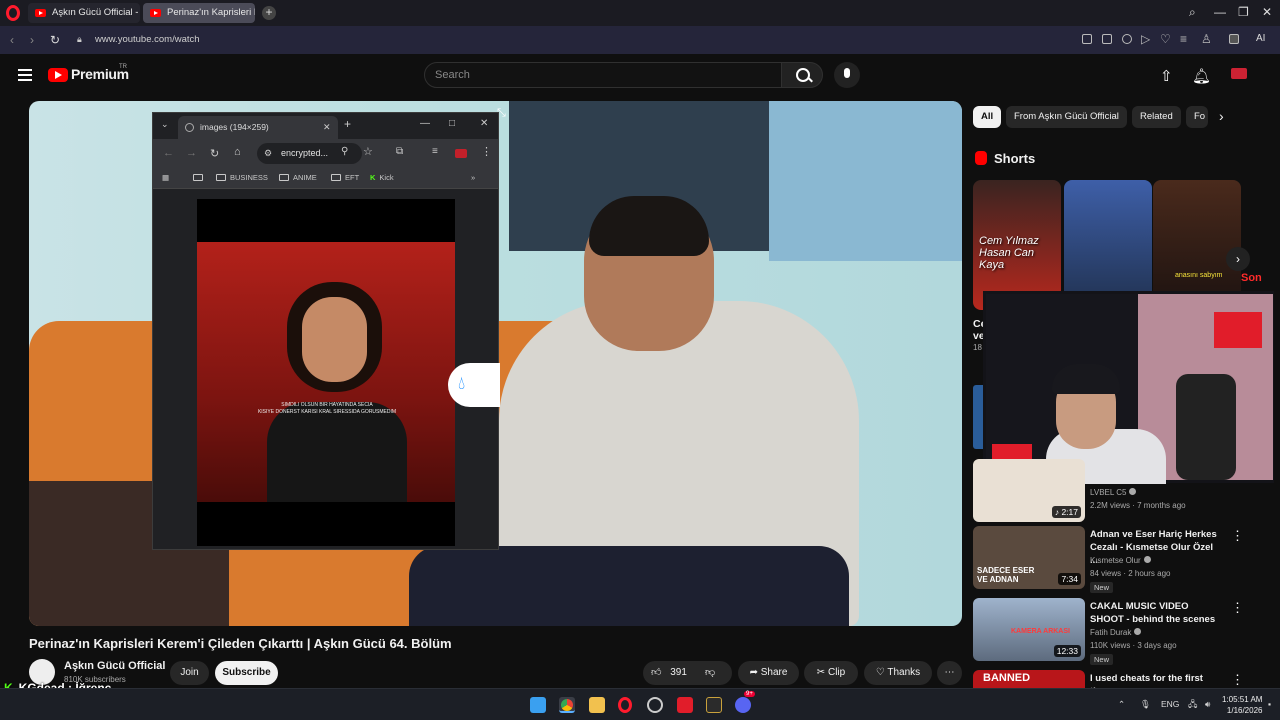 The image size is (1280, 720). I want to click on profile-icon: ♙, so click(1206, 39).